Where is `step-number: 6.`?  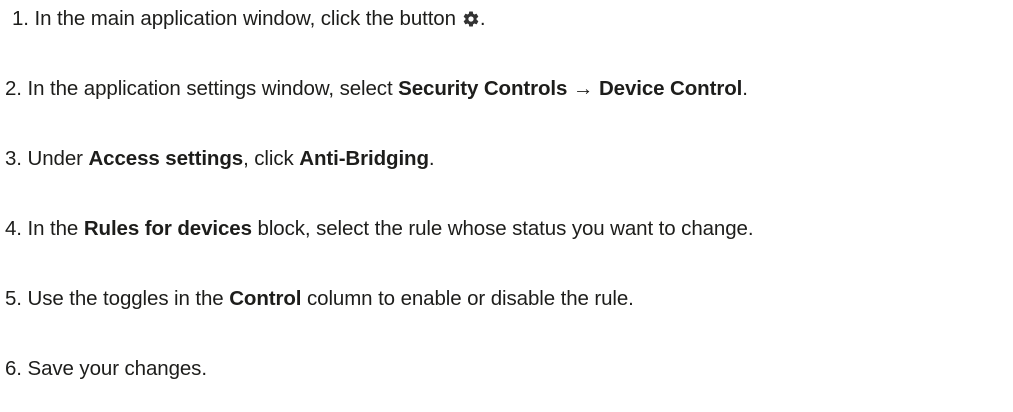 step-number: 6. is located at coordinates (13, 368).